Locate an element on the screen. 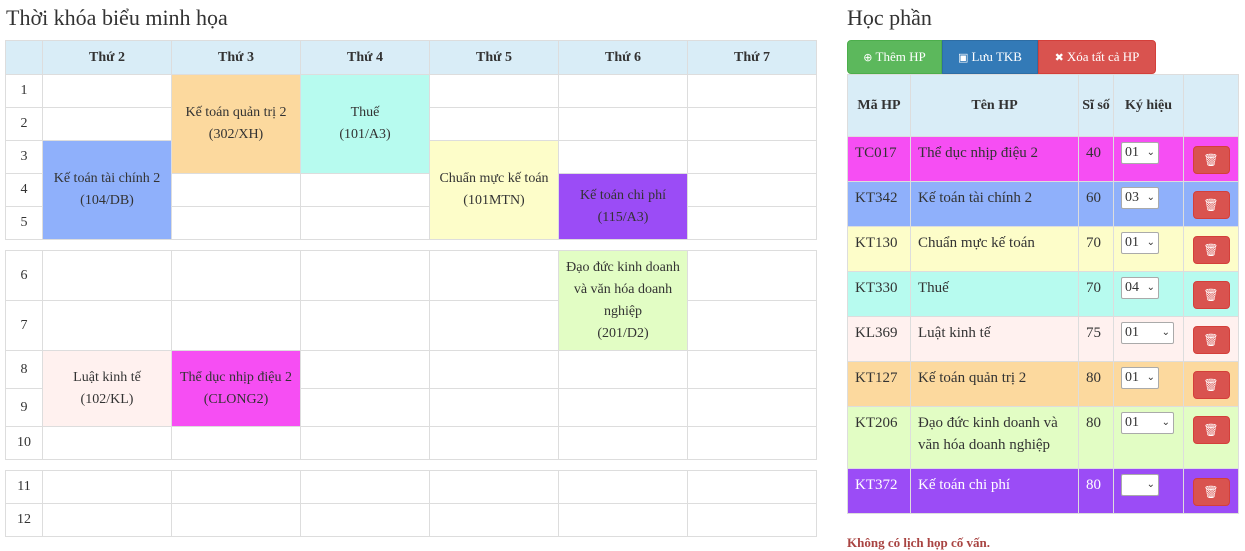  course-block: Kế toán quản trị 2 (302/XH) is located at coordinates (236, 124).